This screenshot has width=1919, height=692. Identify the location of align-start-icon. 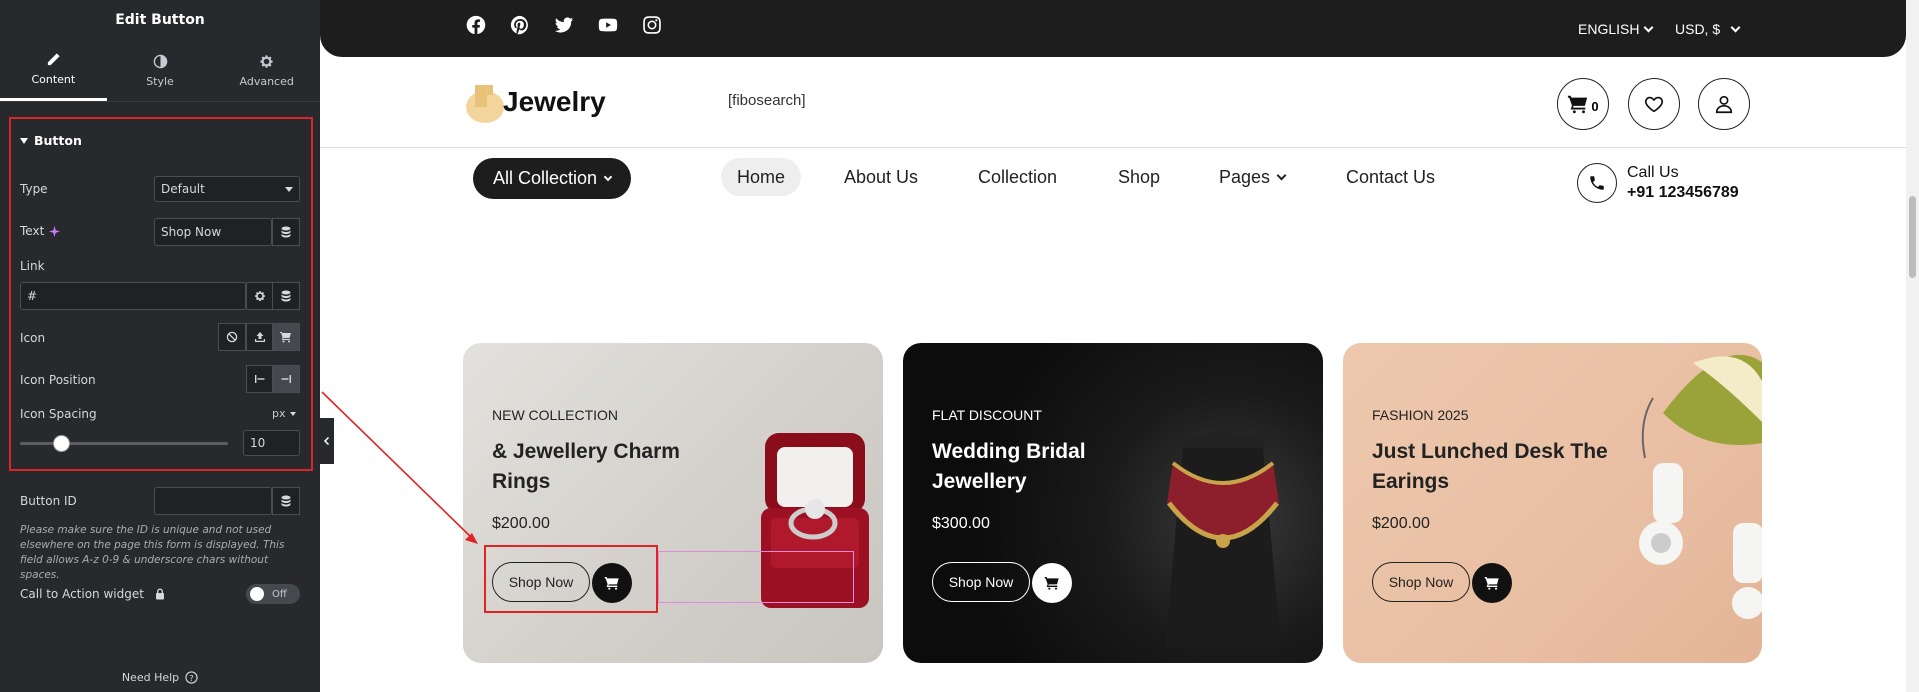
(260, 379).